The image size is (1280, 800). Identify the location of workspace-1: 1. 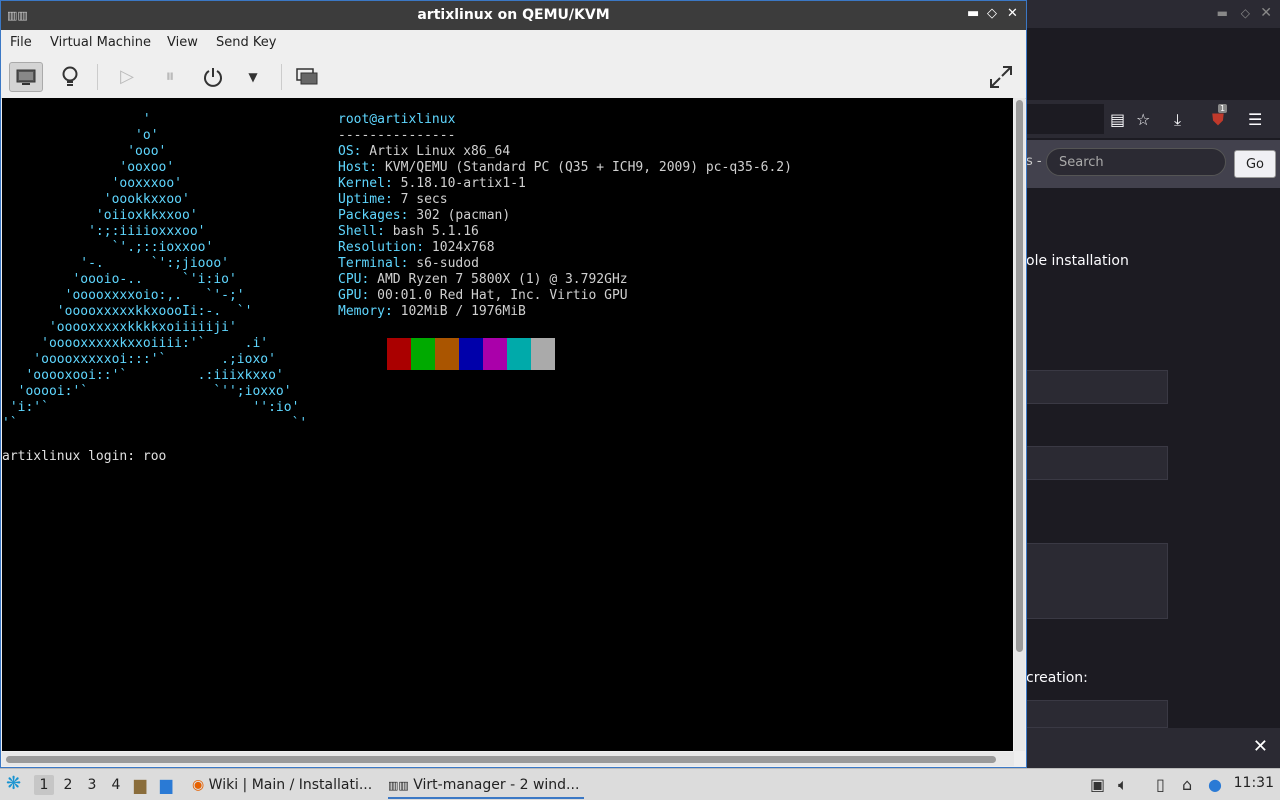
(44, 785).